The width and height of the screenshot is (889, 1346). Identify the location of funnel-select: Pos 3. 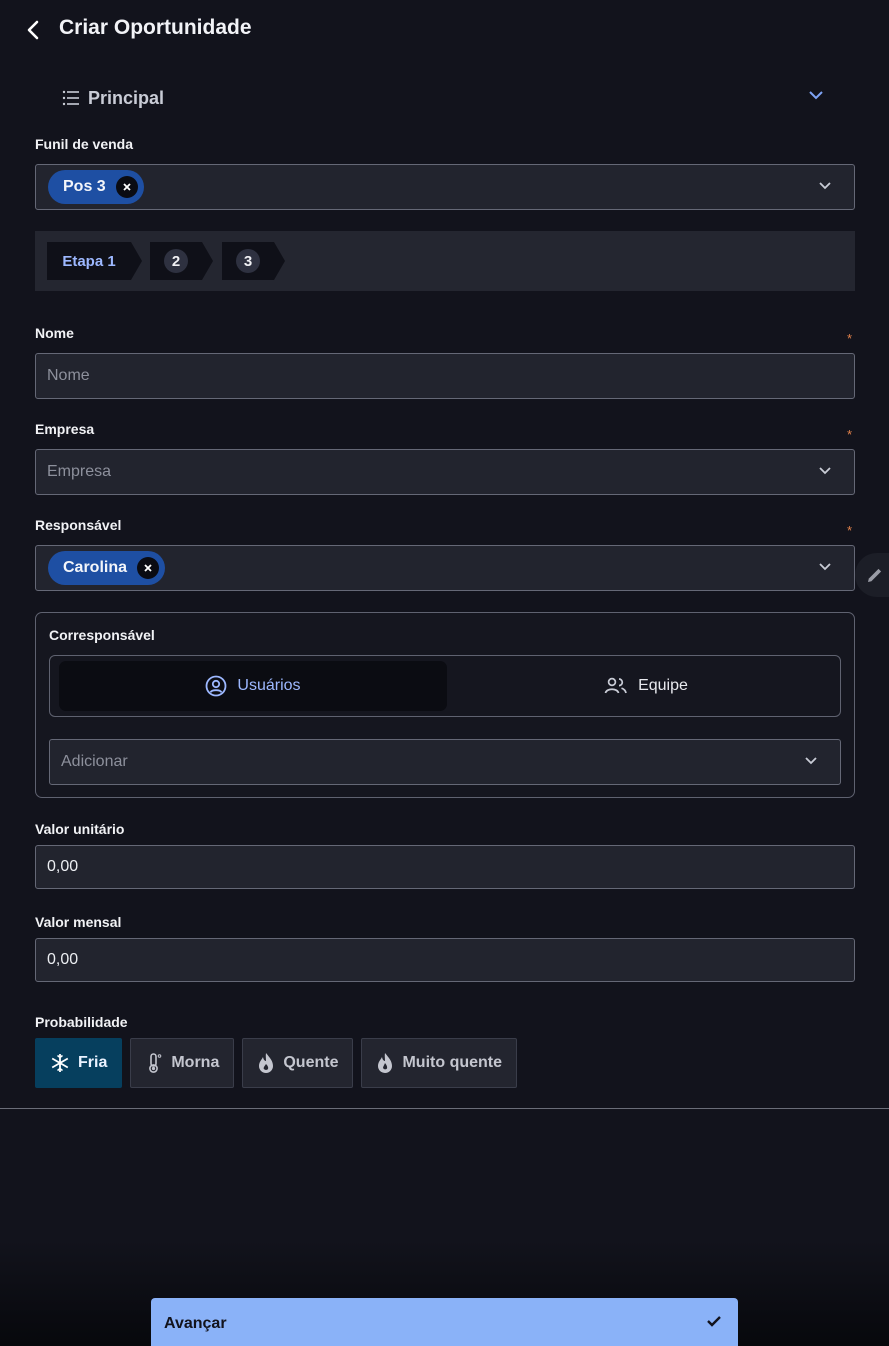
(445, 187).